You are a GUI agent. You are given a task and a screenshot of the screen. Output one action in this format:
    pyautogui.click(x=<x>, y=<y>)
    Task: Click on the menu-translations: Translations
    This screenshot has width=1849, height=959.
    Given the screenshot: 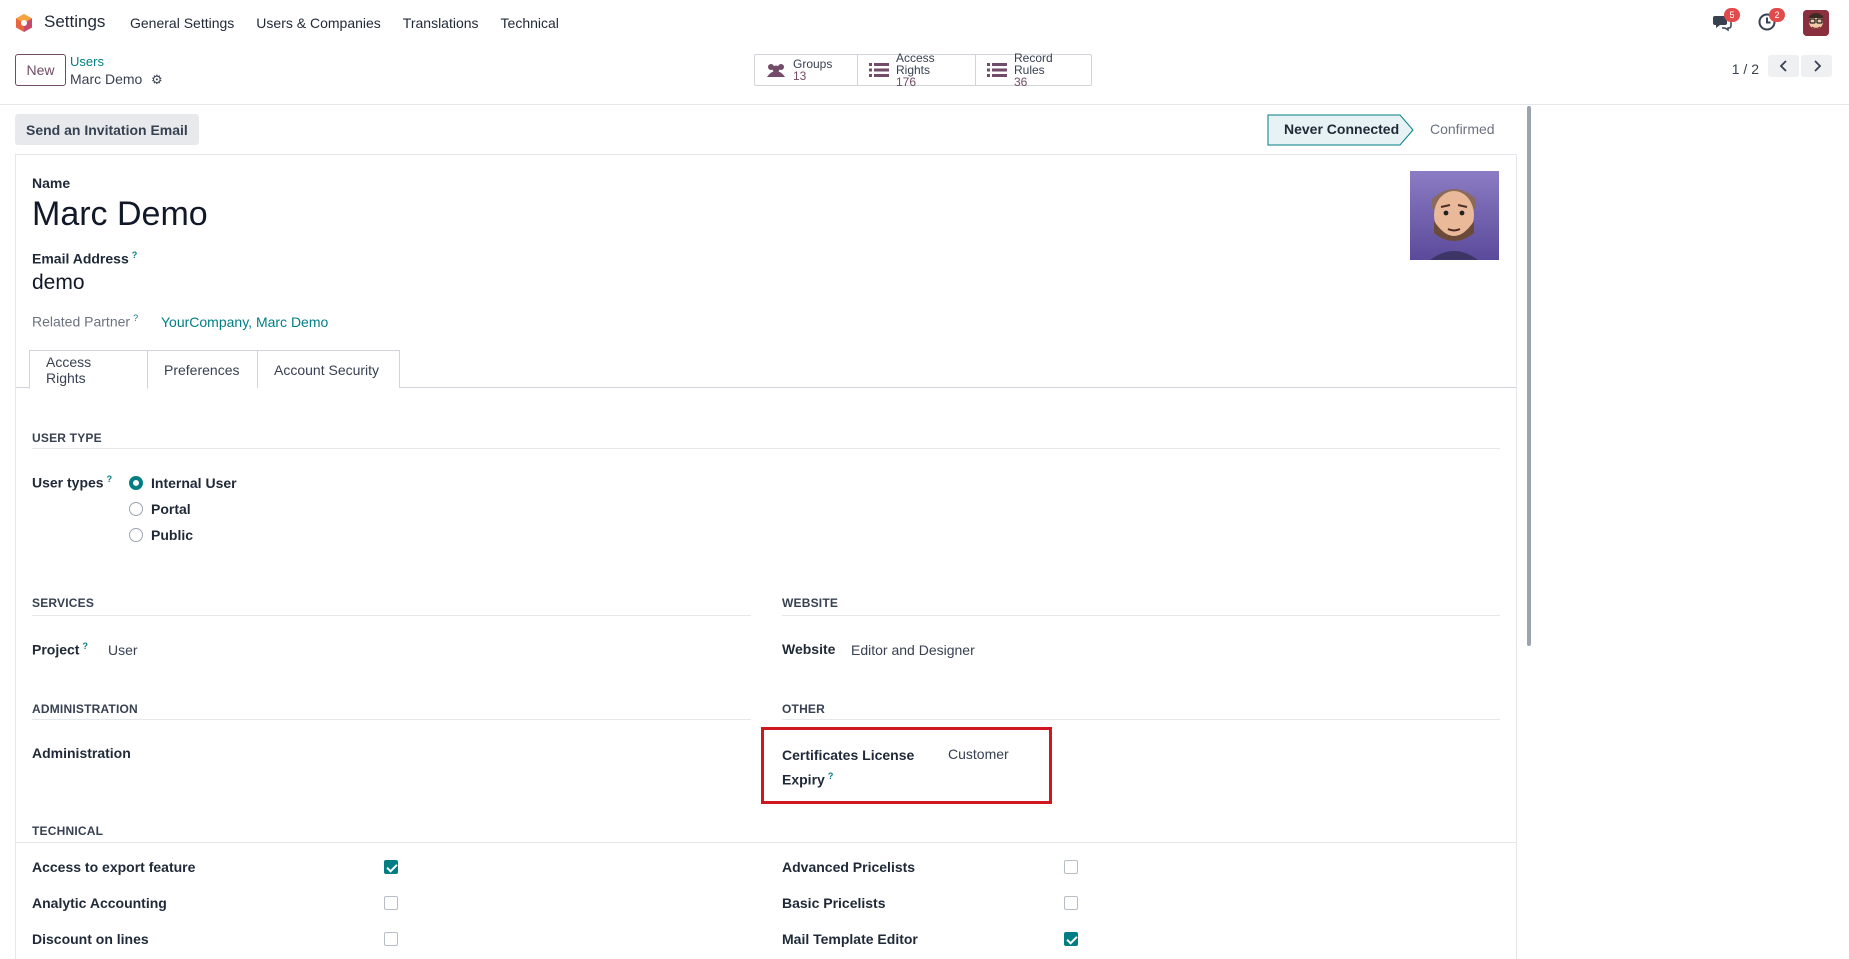 What is the action you would take?
    pyautogui.click(x=441, y=23)
    